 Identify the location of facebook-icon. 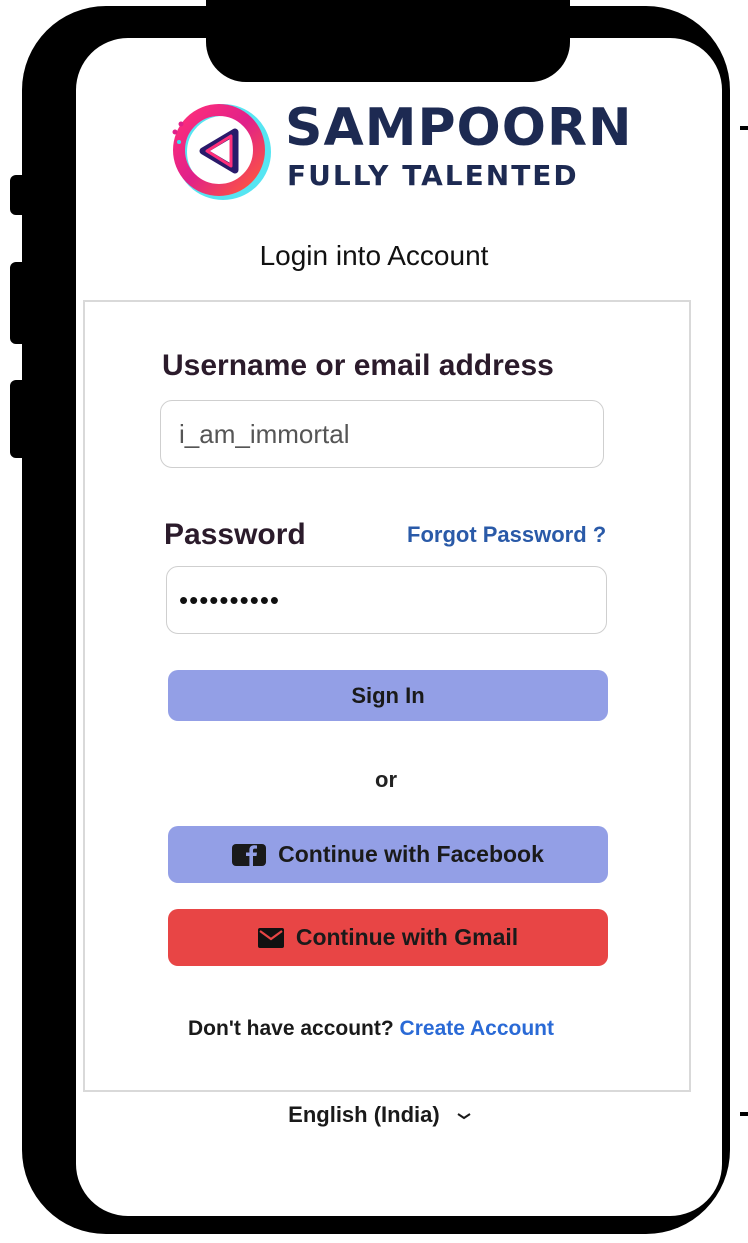
(249, 854).